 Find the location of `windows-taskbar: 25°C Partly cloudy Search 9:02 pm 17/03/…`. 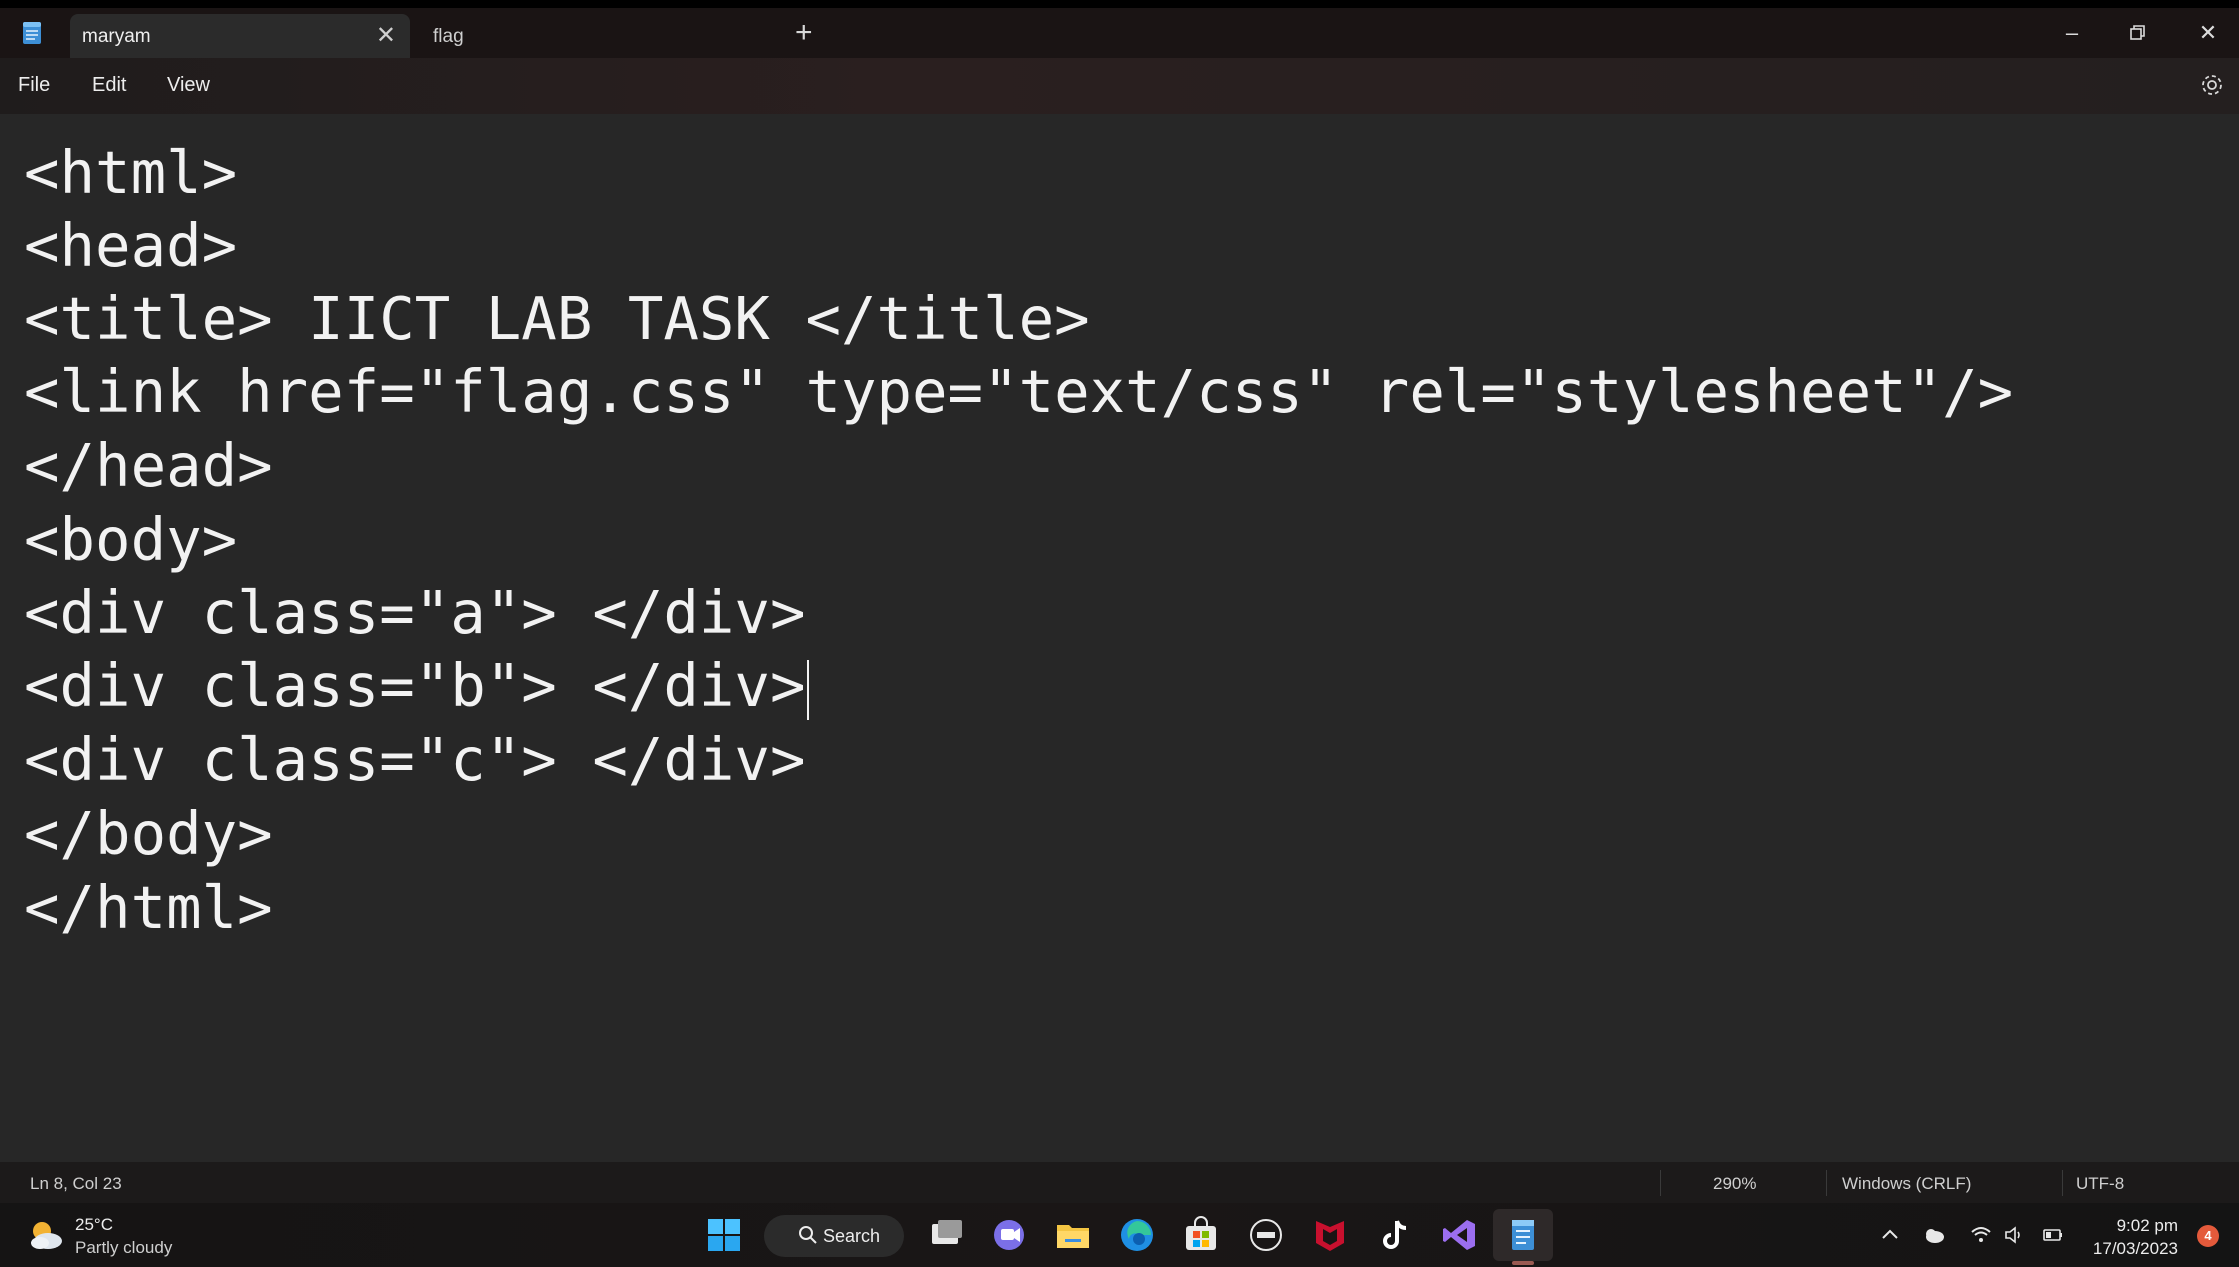

windows-taskbar: 25°C Partly cloudy Search 9:02 pm 17/03/… is located at coordinates (1119, 1235).